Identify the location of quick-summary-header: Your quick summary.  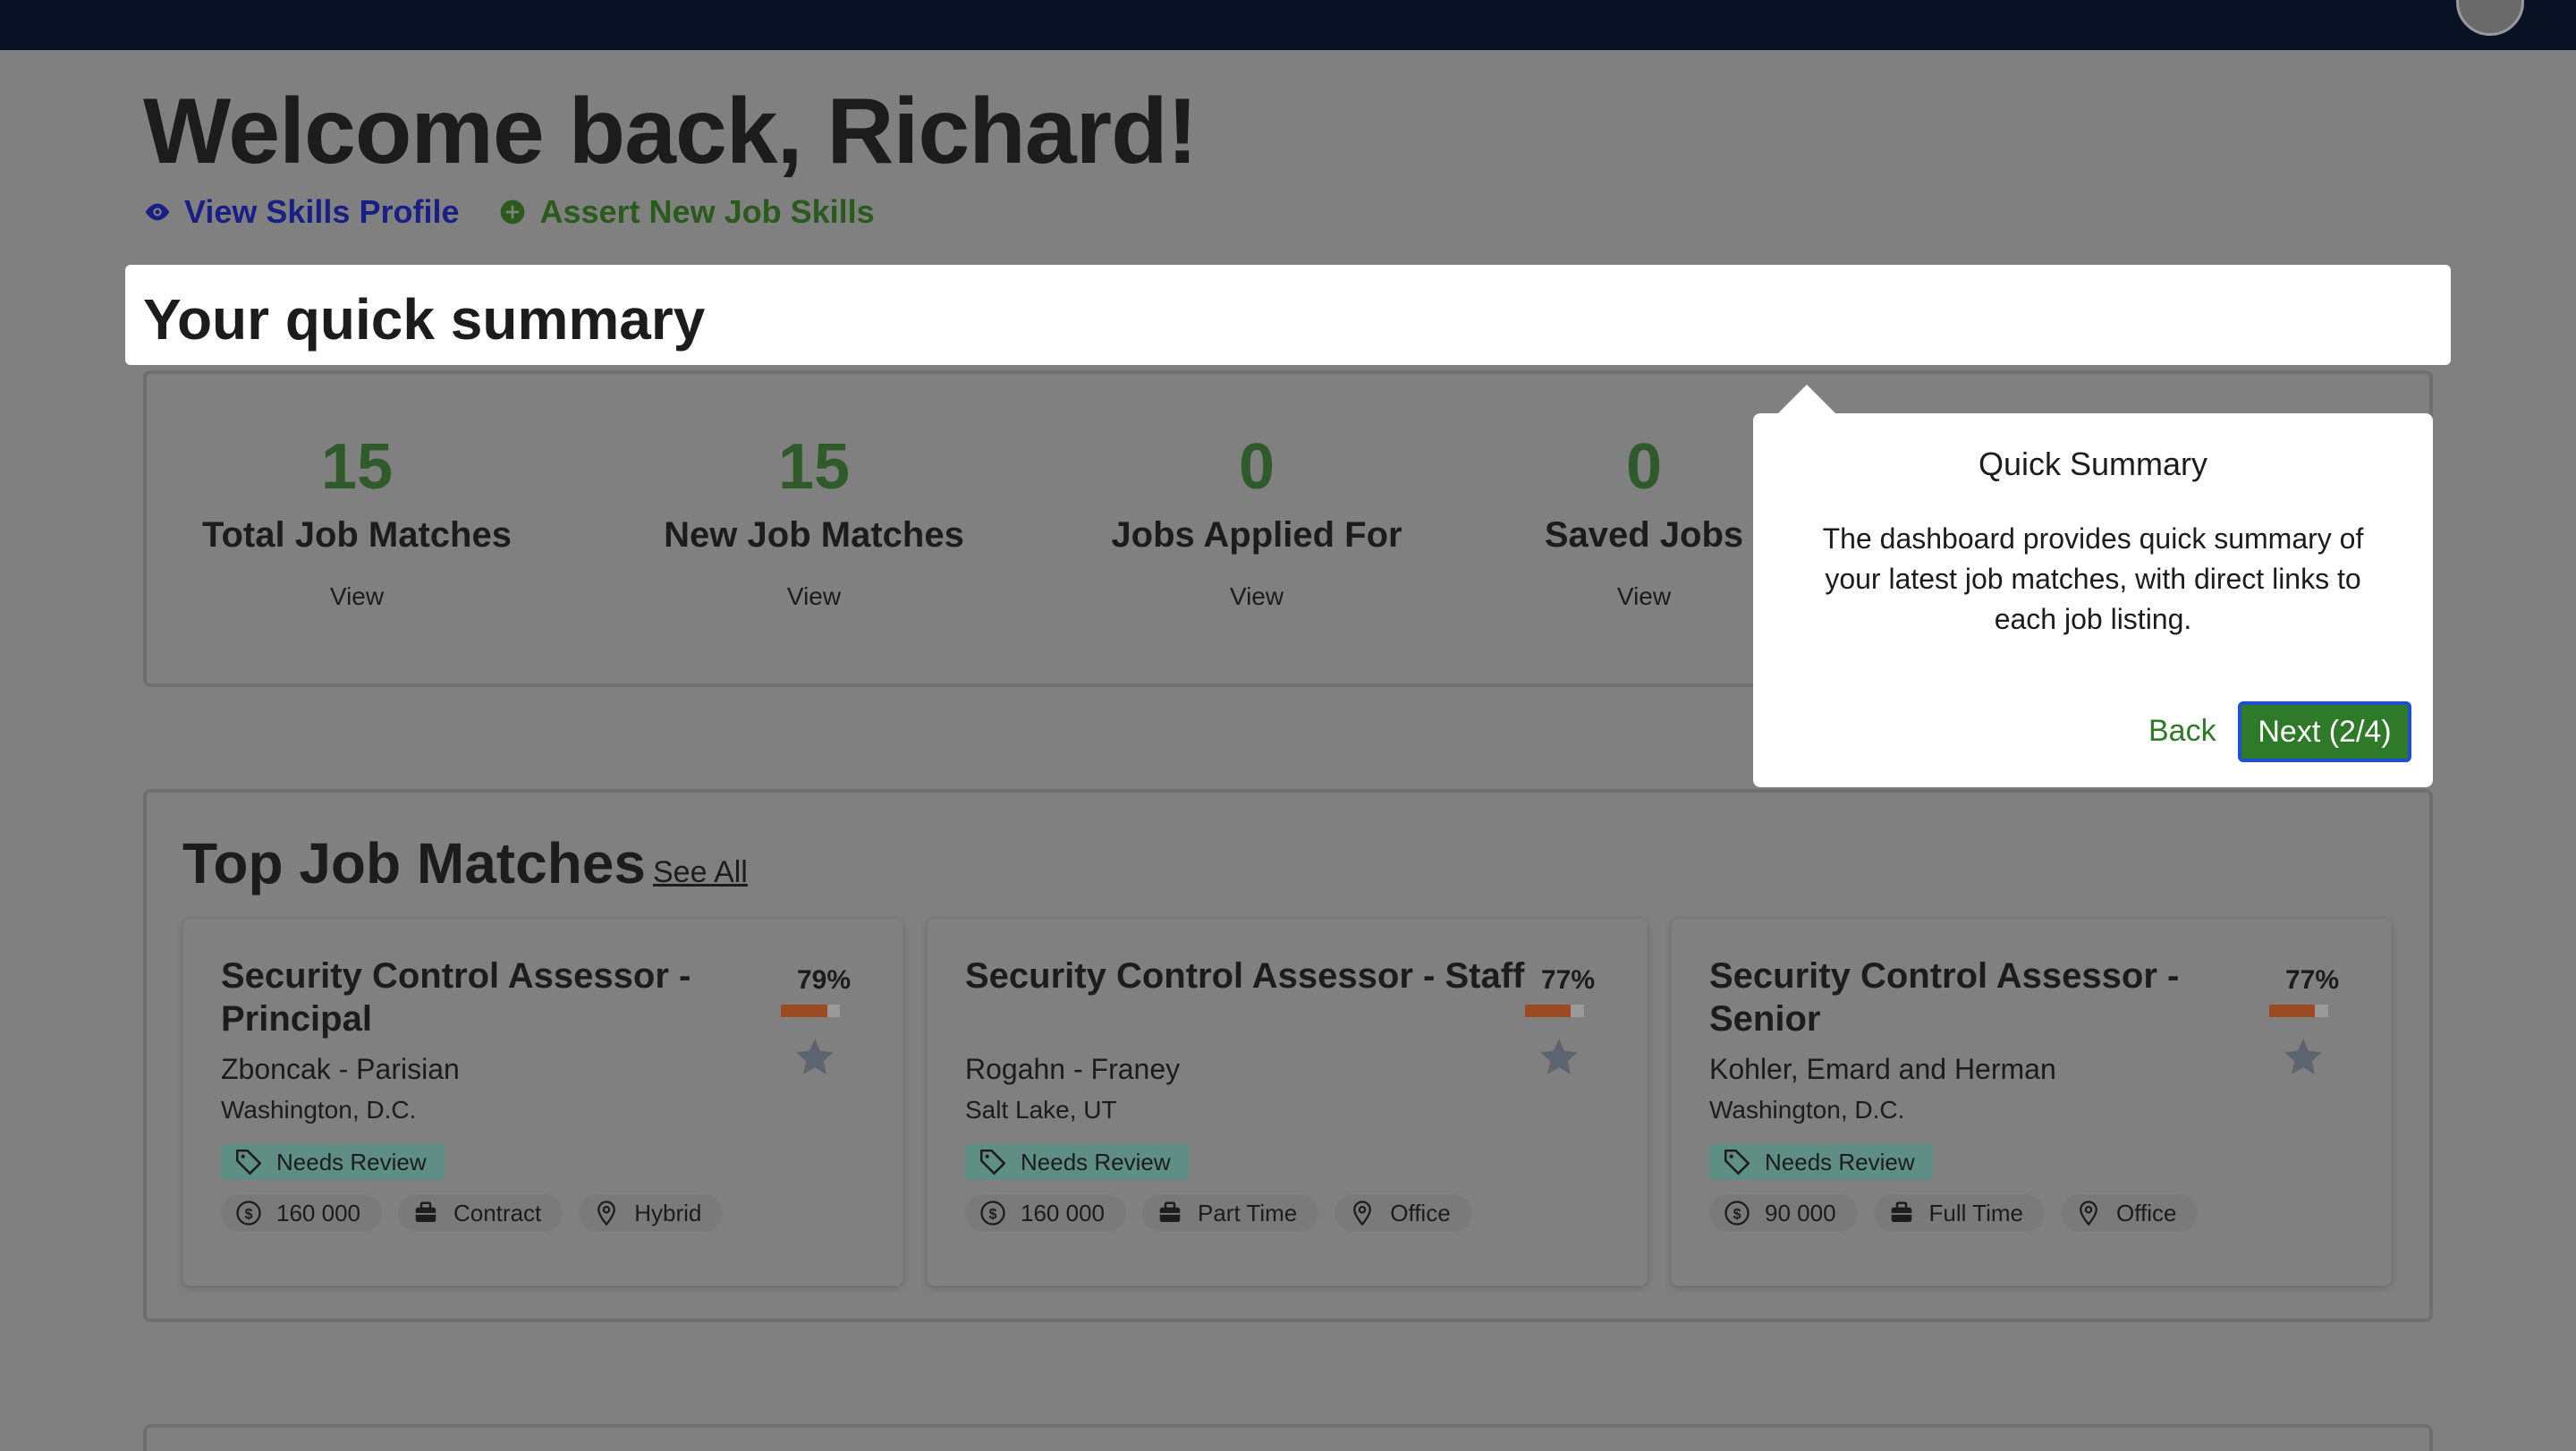
(1288, 315).